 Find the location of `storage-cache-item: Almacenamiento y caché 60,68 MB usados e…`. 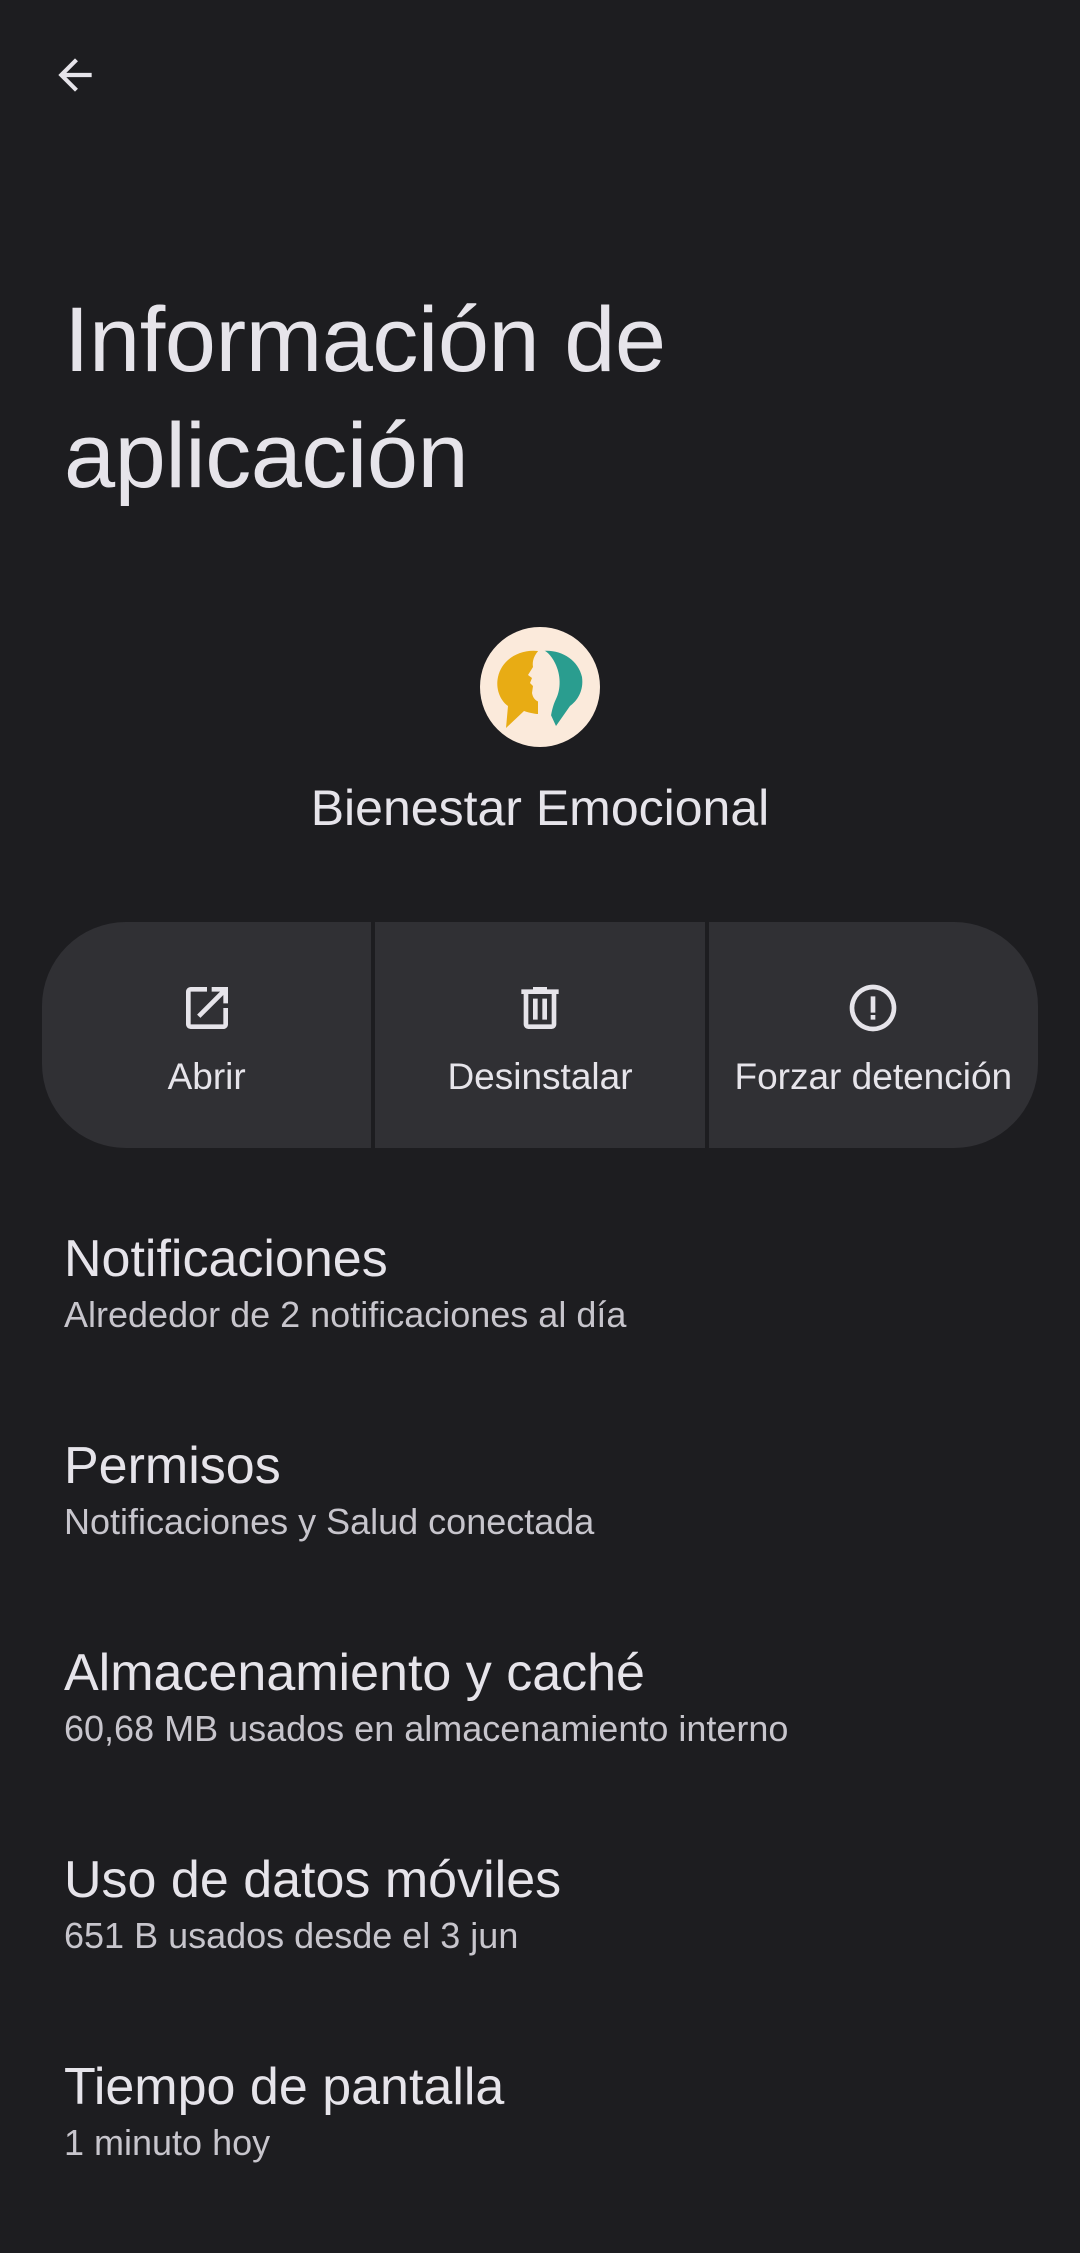

storage-cache-item: Almacenamiento y caché 60,68 MB usados e… is located at coordinates (540, 1735).